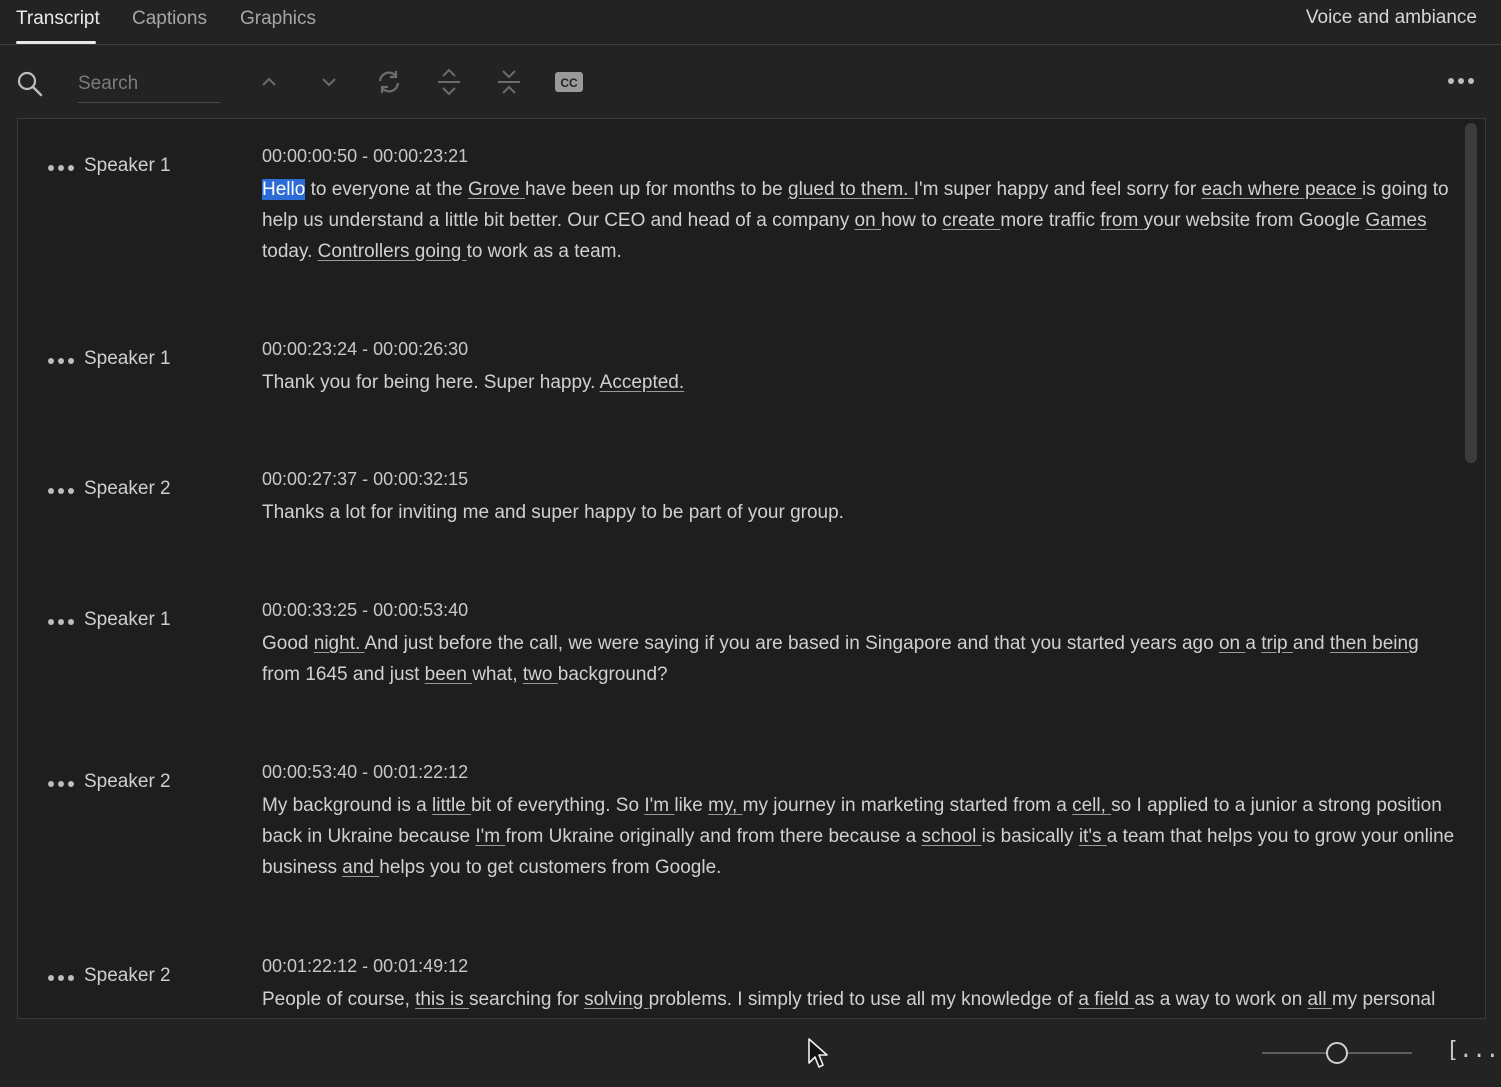 This screenshot has width=1501, height=1087. Describe the element at coordinates (386, 189) in the screenshot. I see `transcript-words: to everyone at the` at that location.